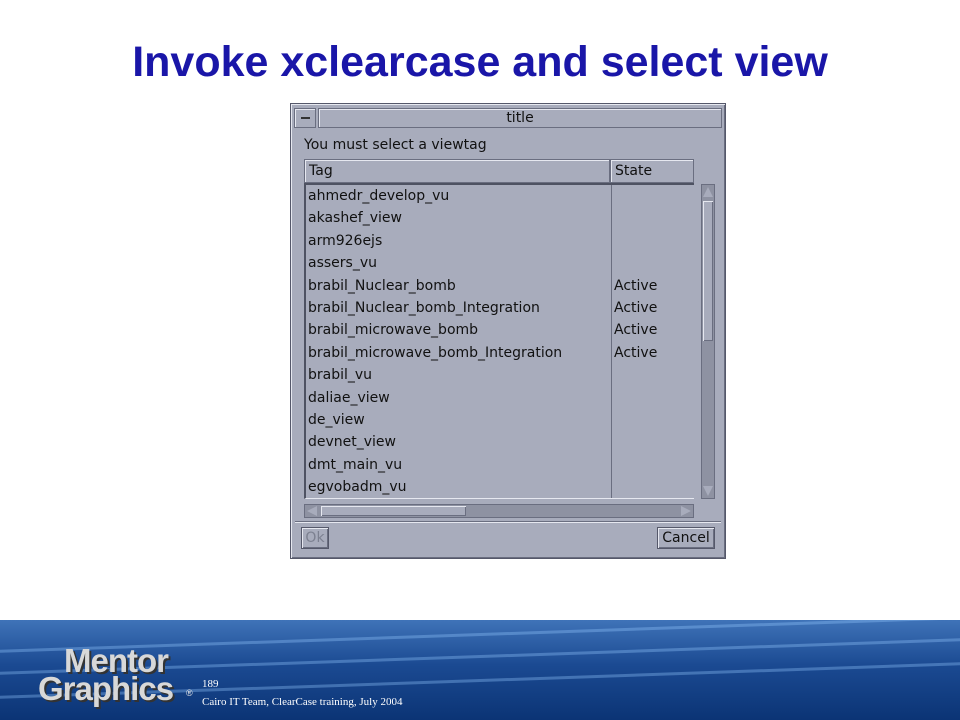 This screenshot has height=720, width=960. I want to click on table-row: assers_vu, so click(500, 263).